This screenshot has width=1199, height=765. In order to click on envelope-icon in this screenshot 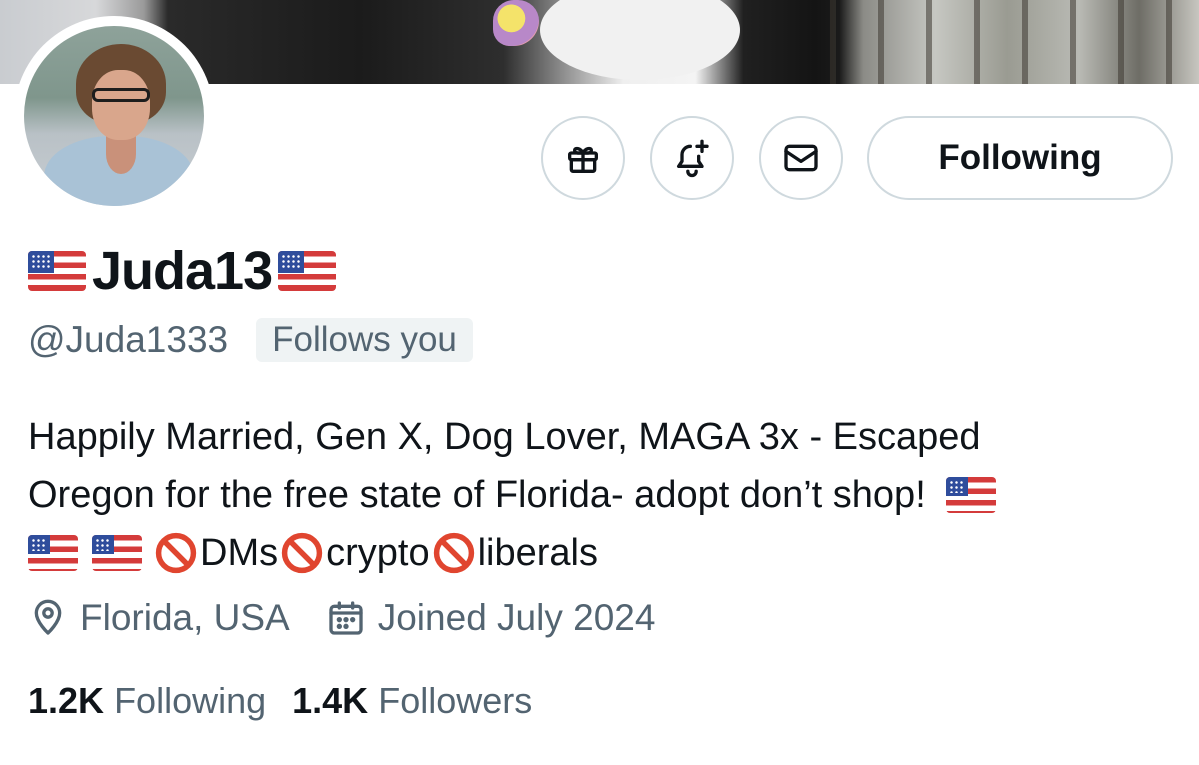, I will do `click(801, 158)`.